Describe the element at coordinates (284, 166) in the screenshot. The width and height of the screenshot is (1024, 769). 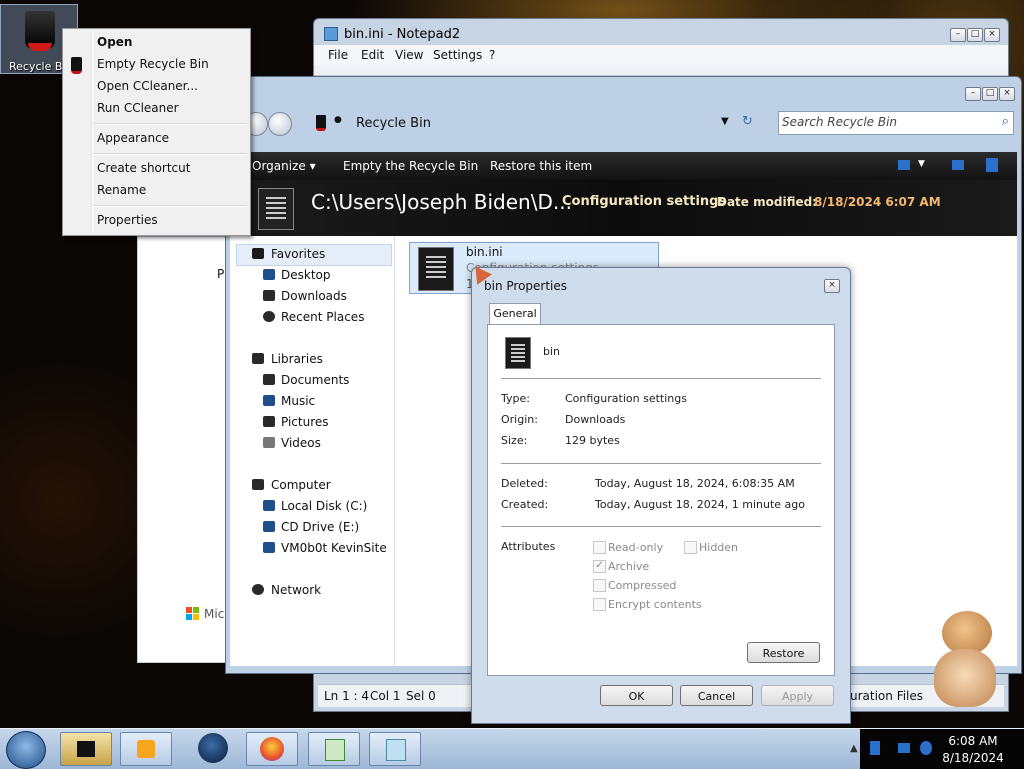
I see `organize-button: Organize ▾` at that location.